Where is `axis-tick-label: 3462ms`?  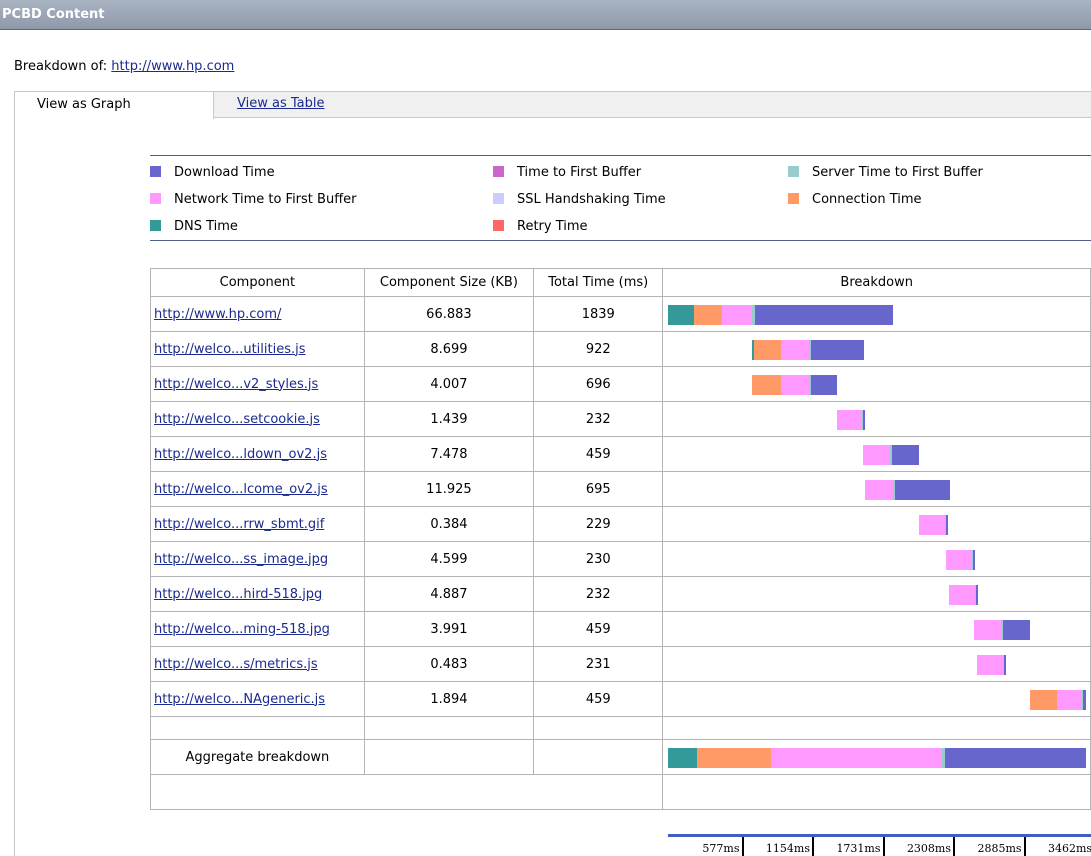
axis-tick-label: 3462ms is located at coordinates (1058, 846).